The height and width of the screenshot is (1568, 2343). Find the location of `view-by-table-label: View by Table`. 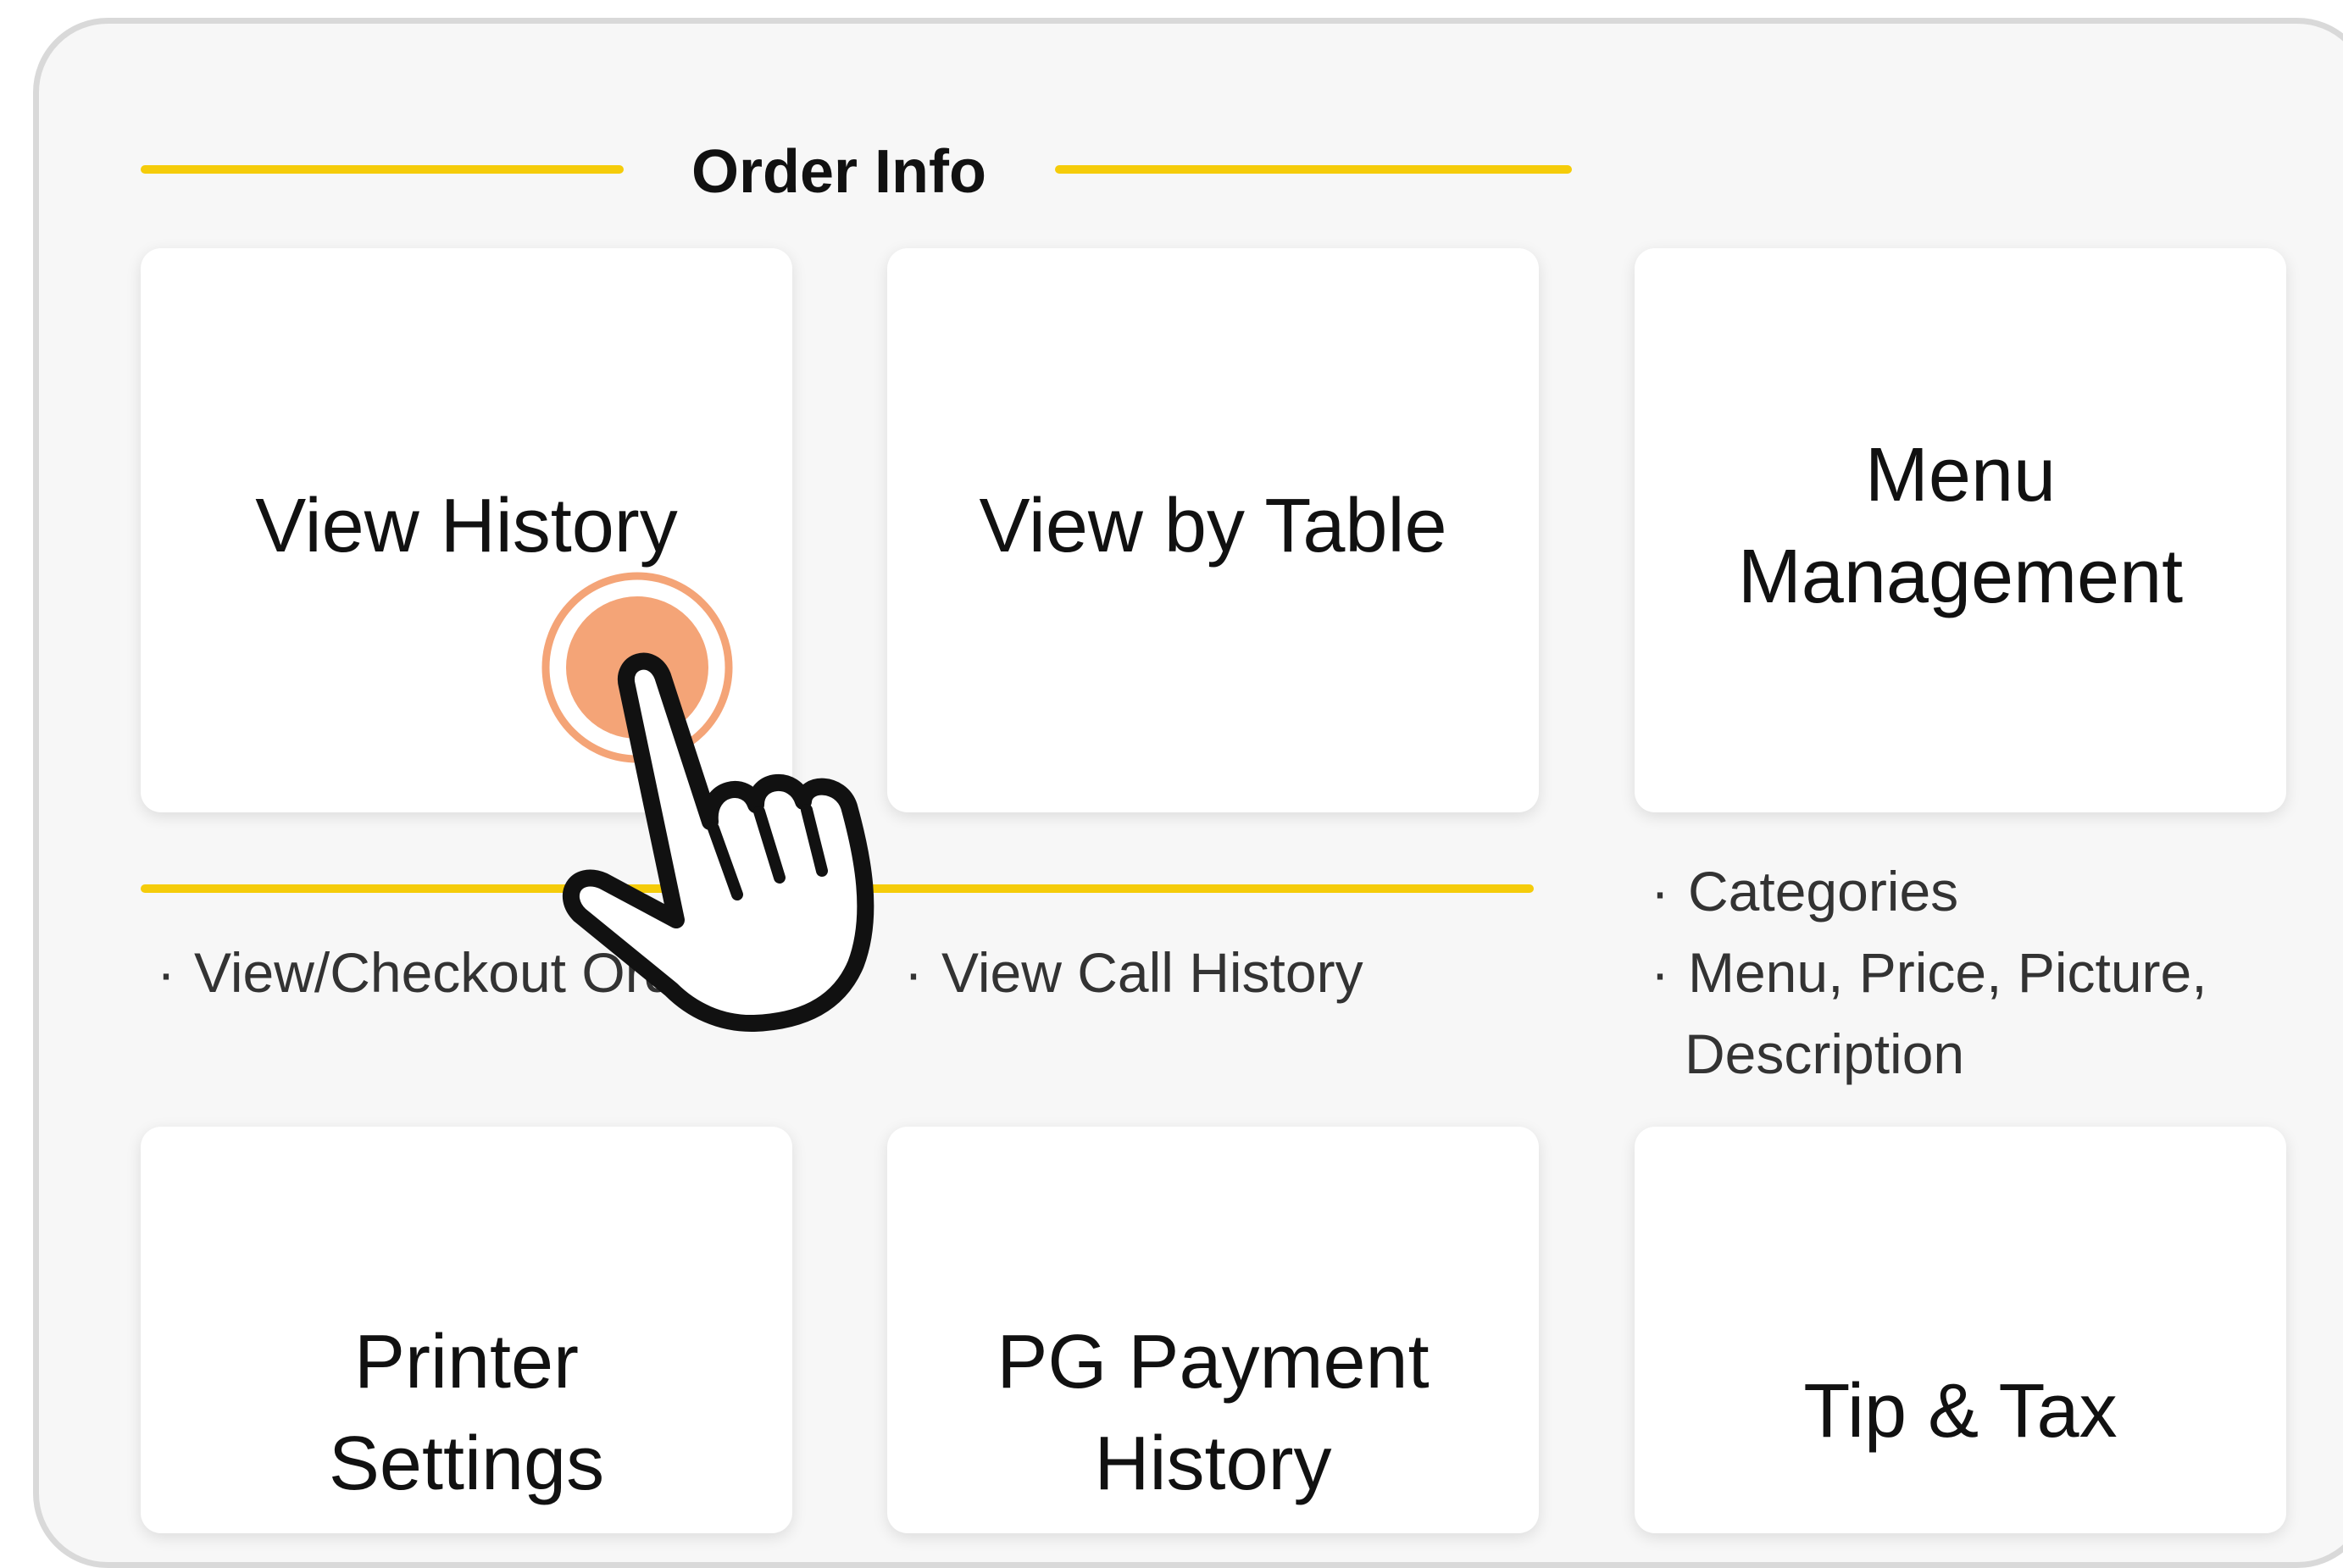

view-by-table-label: View by Table is located at coordinates (1213, 526).